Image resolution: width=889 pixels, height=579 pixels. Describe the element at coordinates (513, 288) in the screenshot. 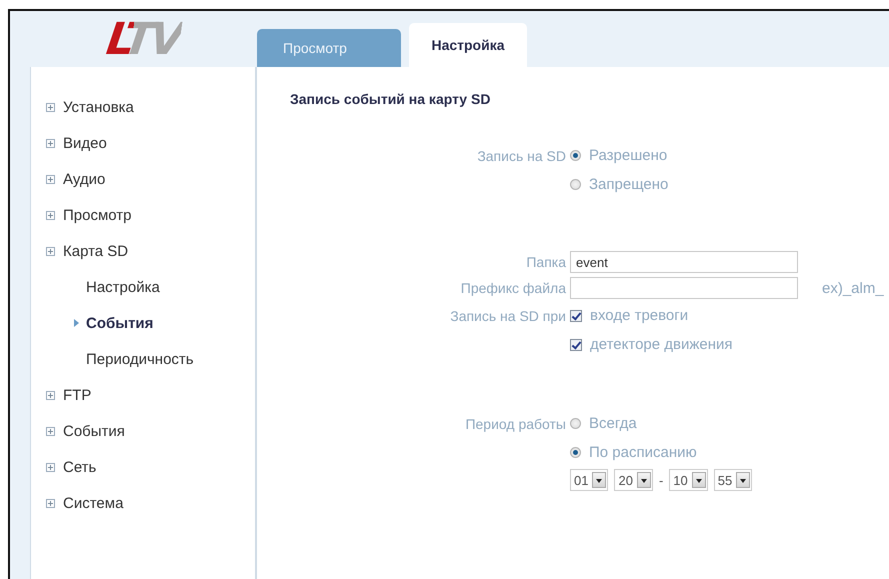

I see `field-label: Префикс файла` at that location.